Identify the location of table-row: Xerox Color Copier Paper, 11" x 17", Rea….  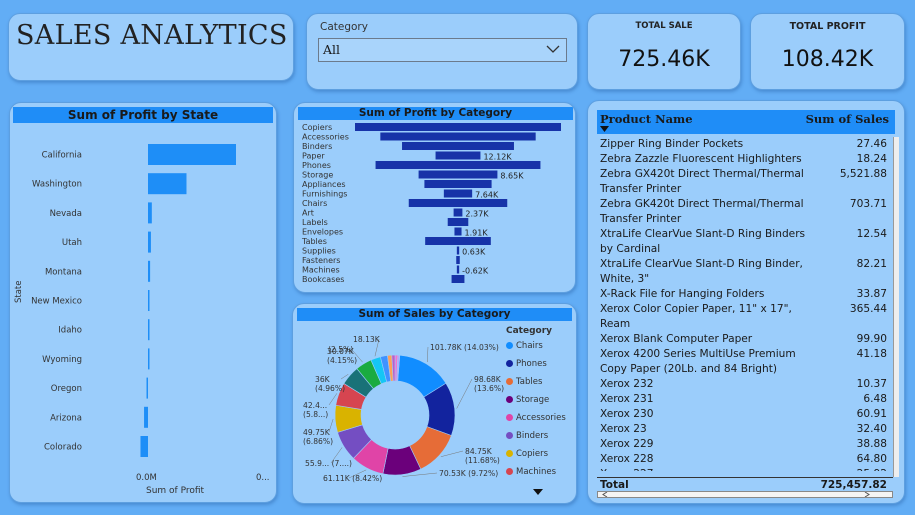
(745, 317).